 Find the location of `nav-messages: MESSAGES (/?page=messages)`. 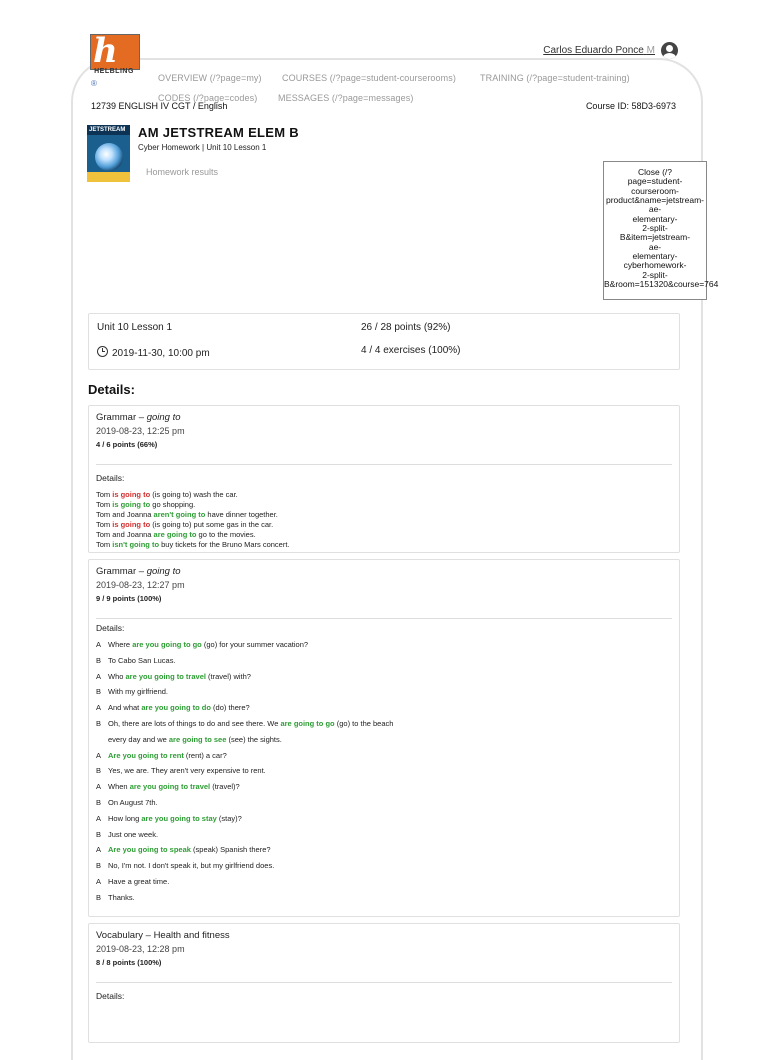

nav-messages: MESSAGES (/?page=messages) is located at coordinates (345, 98).